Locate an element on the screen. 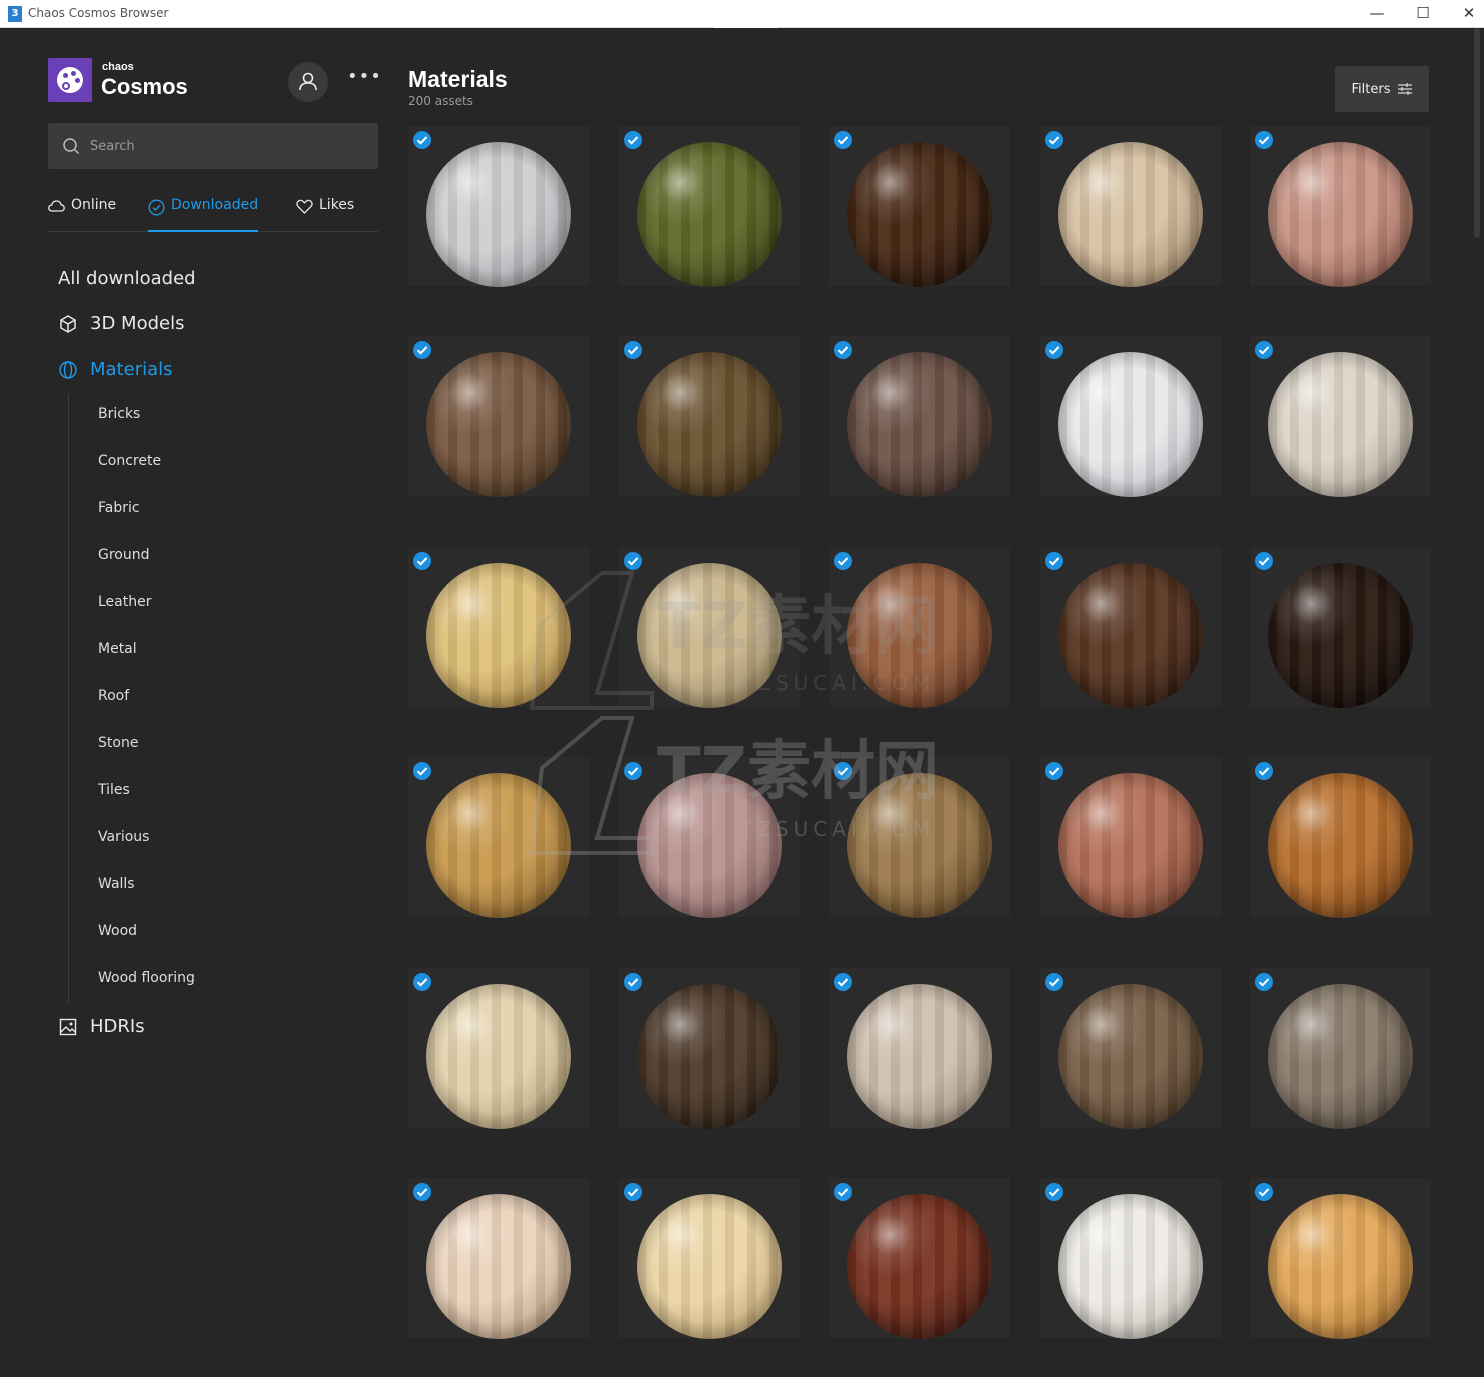 The width and height of the screenshot is (1484, 1377). app-icon: 3 is located at coordinates (15, 14).